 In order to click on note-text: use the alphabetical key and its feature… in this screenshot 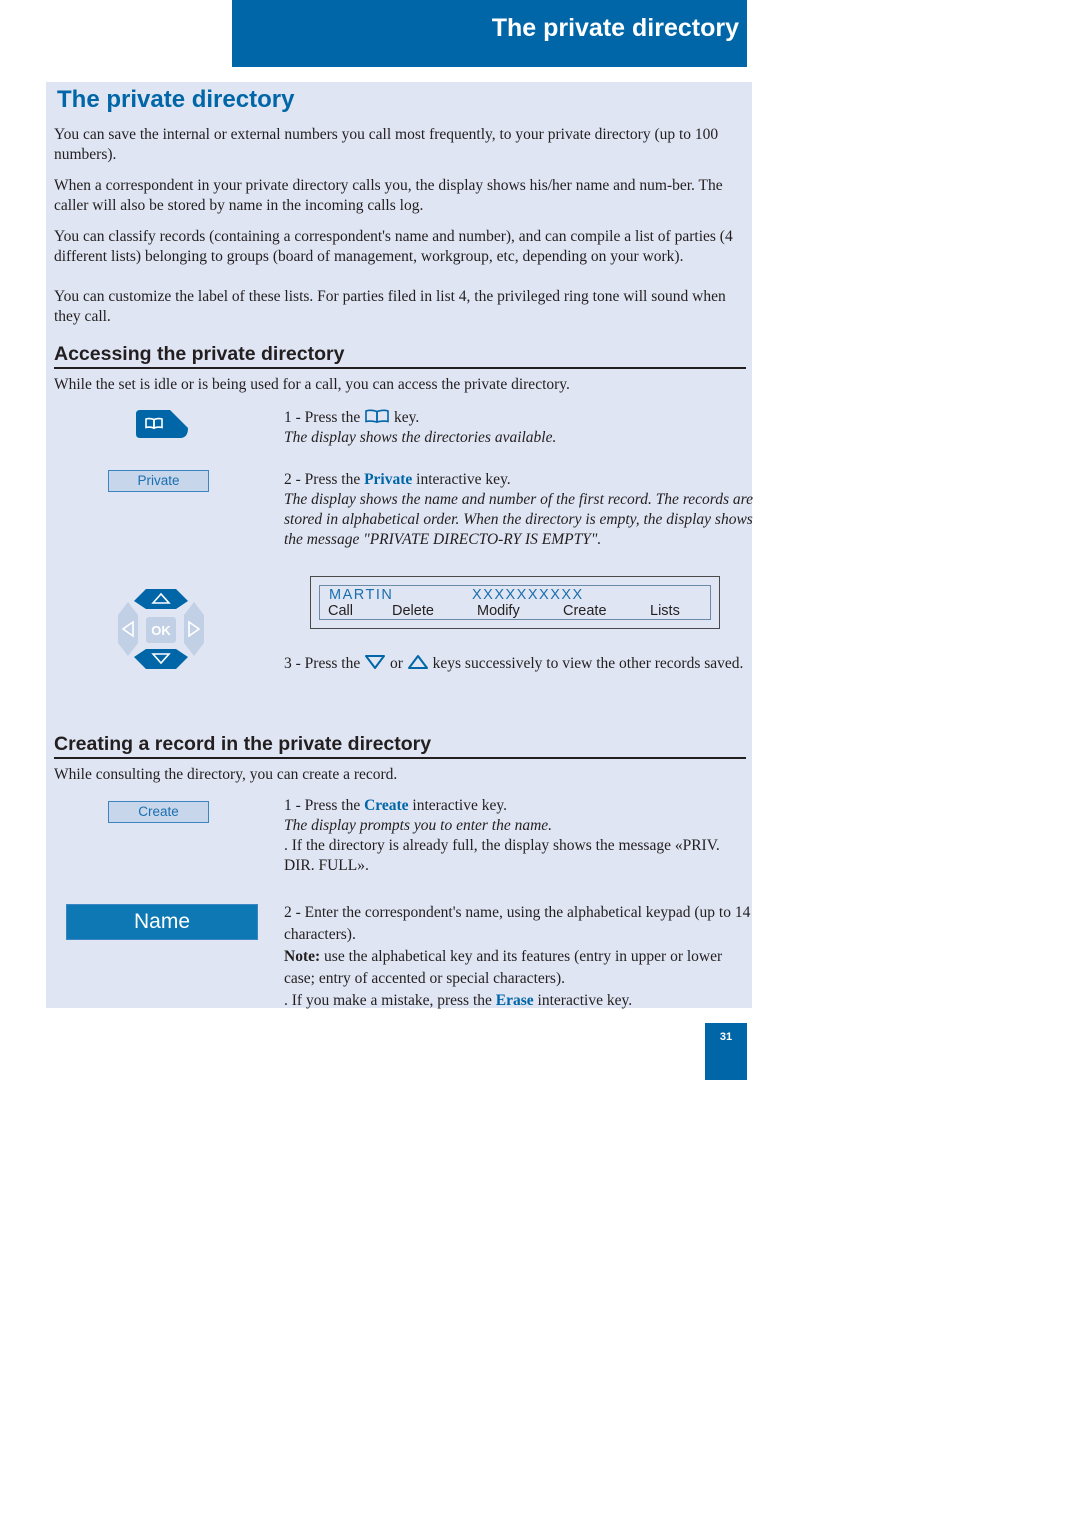, I will do `click(503, 967)`.